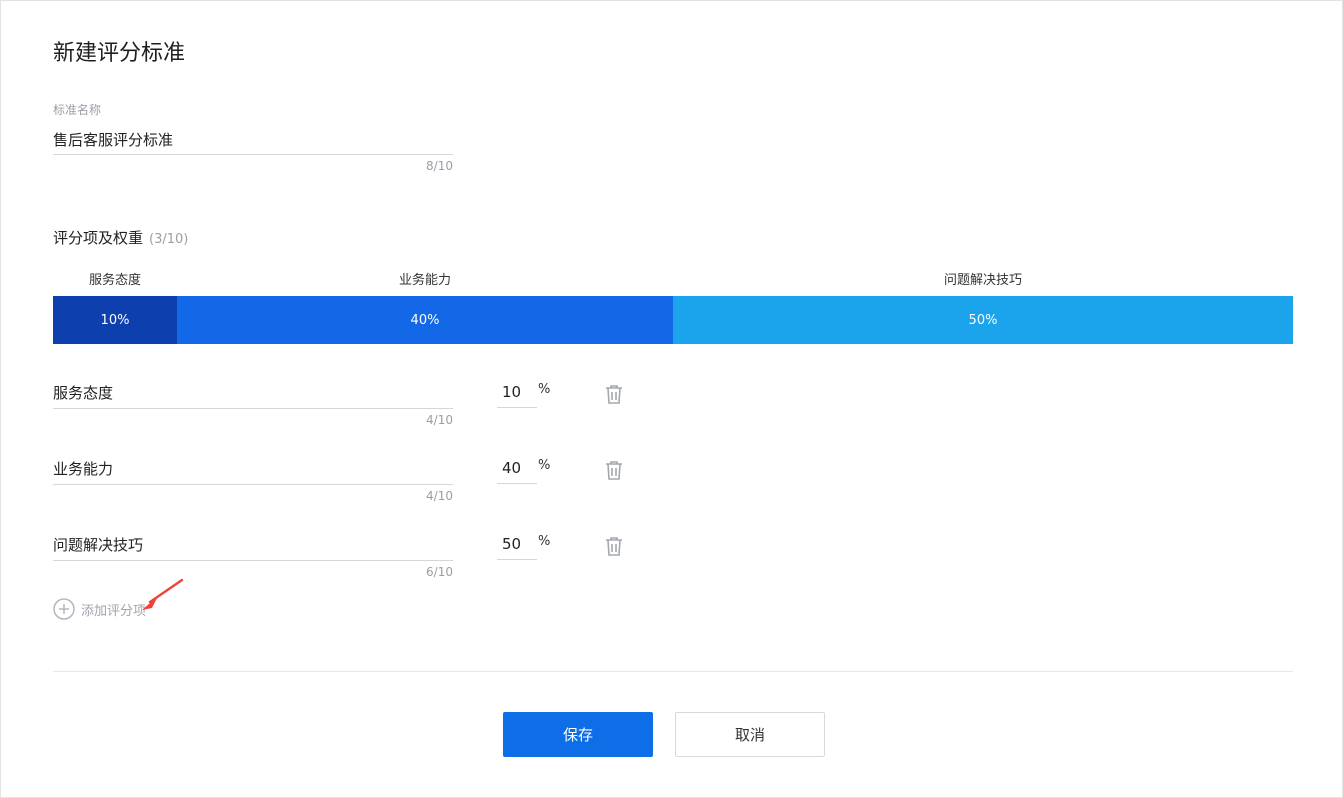 This screenshot has height=798, width=1343. What do you see at coordinates (439, 420) in the screenshot?
I see `item-name-counter-1: 4/10` at bounding box center [439, 420].